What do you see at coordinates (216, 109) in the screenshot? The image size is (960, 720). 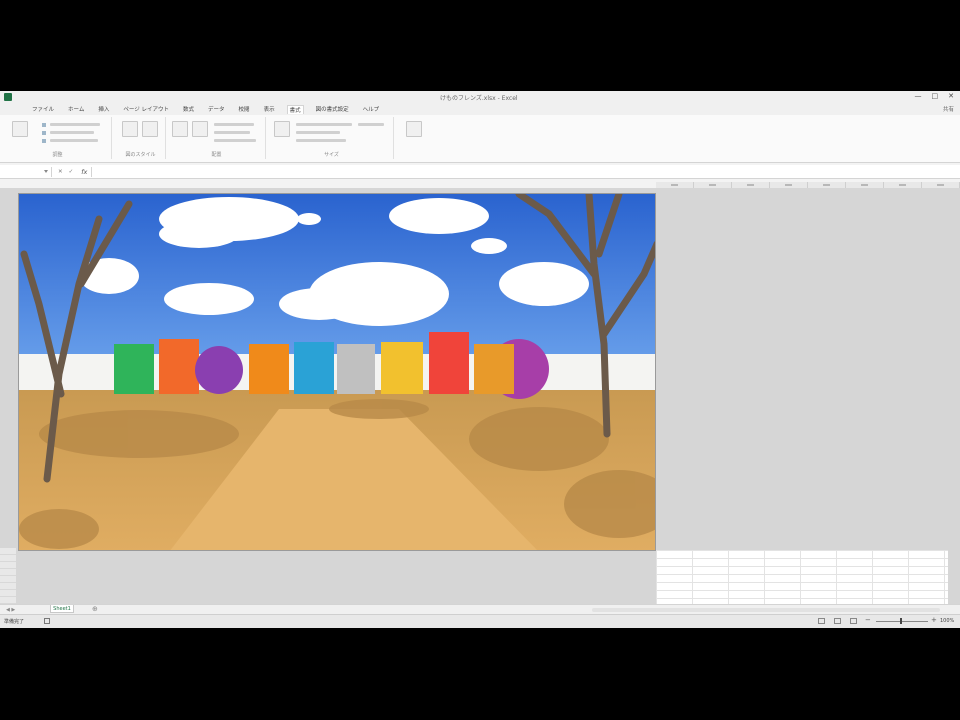 I see `tab-data: データ` at bounding box center [216, 109].